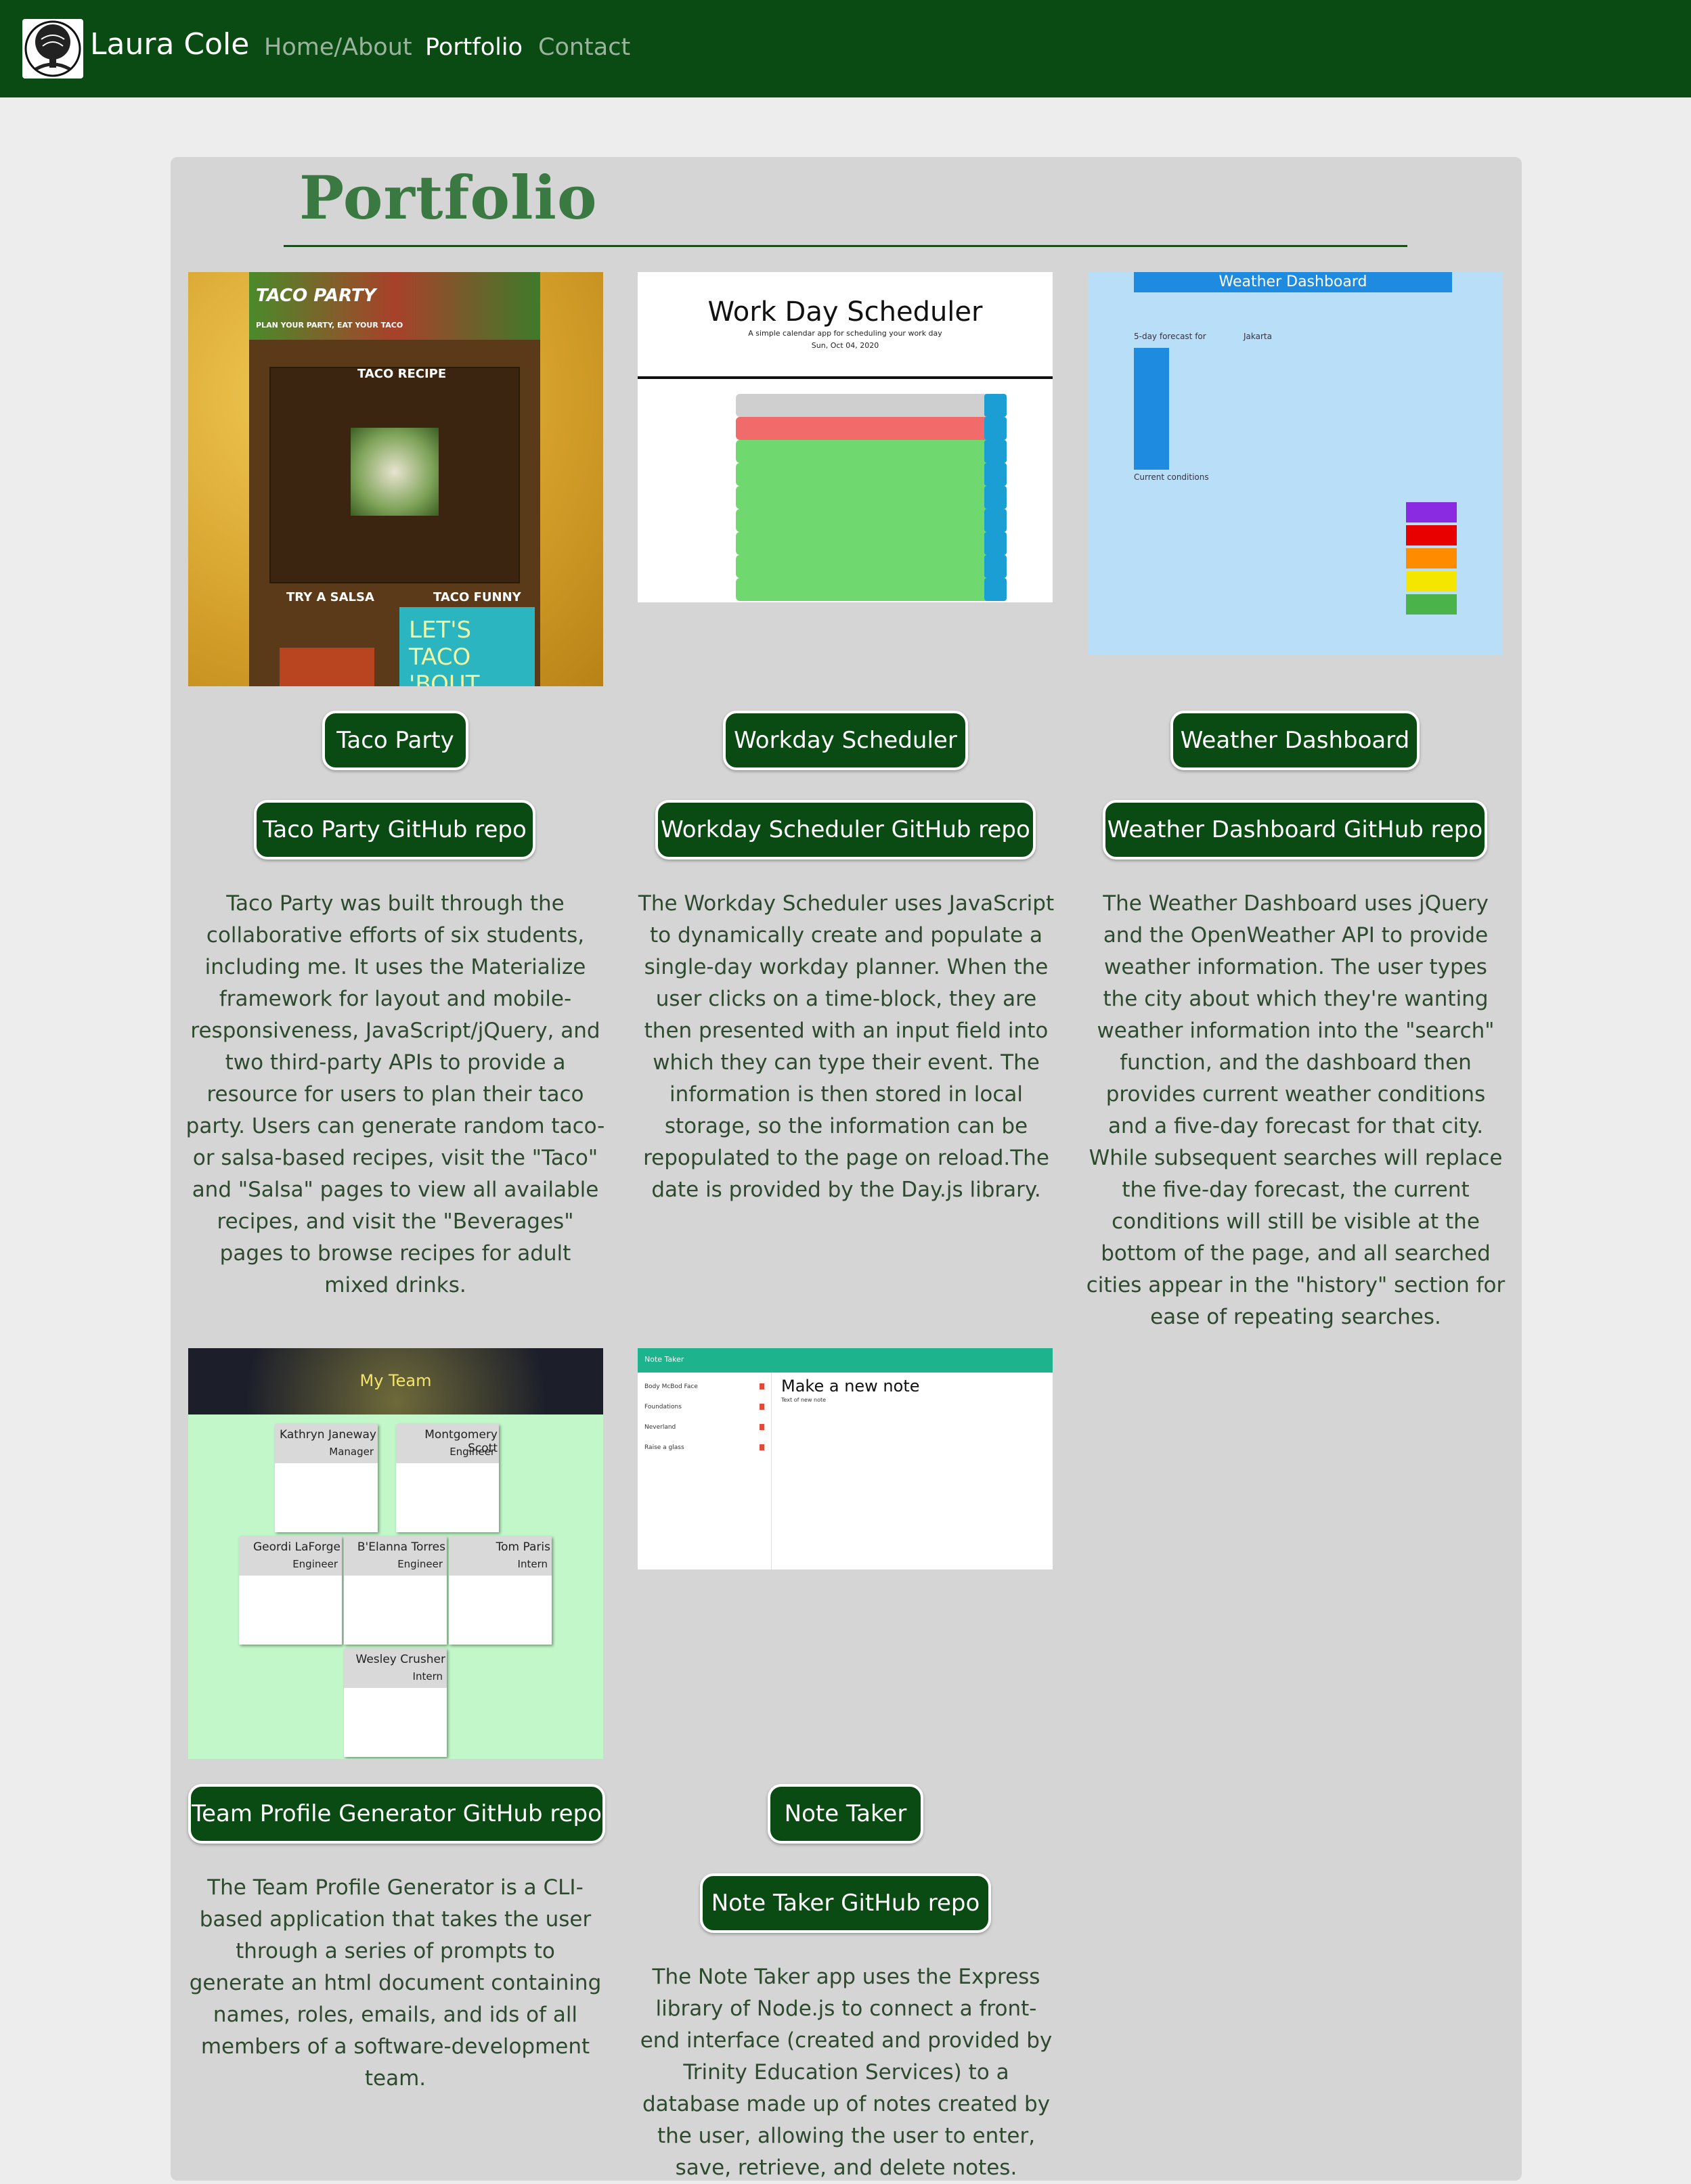 This screenshot has height=2184, width=1691. What do you see at coordinates (328, 1435) in the screenshot?
I see `member-name: Kathryn Janeway` at bounding box center [328, 1435].